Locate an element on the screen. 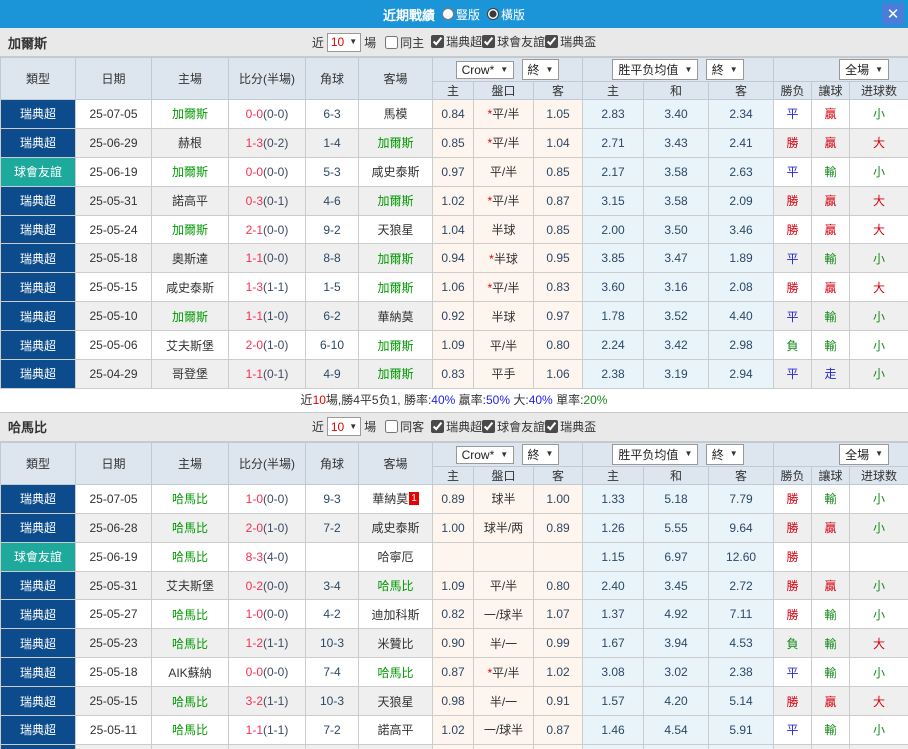 Image resolution: width=908 pixels, height=749 pixels. avg-draw-cell: 3.02 is located at coordinates (676, 672).